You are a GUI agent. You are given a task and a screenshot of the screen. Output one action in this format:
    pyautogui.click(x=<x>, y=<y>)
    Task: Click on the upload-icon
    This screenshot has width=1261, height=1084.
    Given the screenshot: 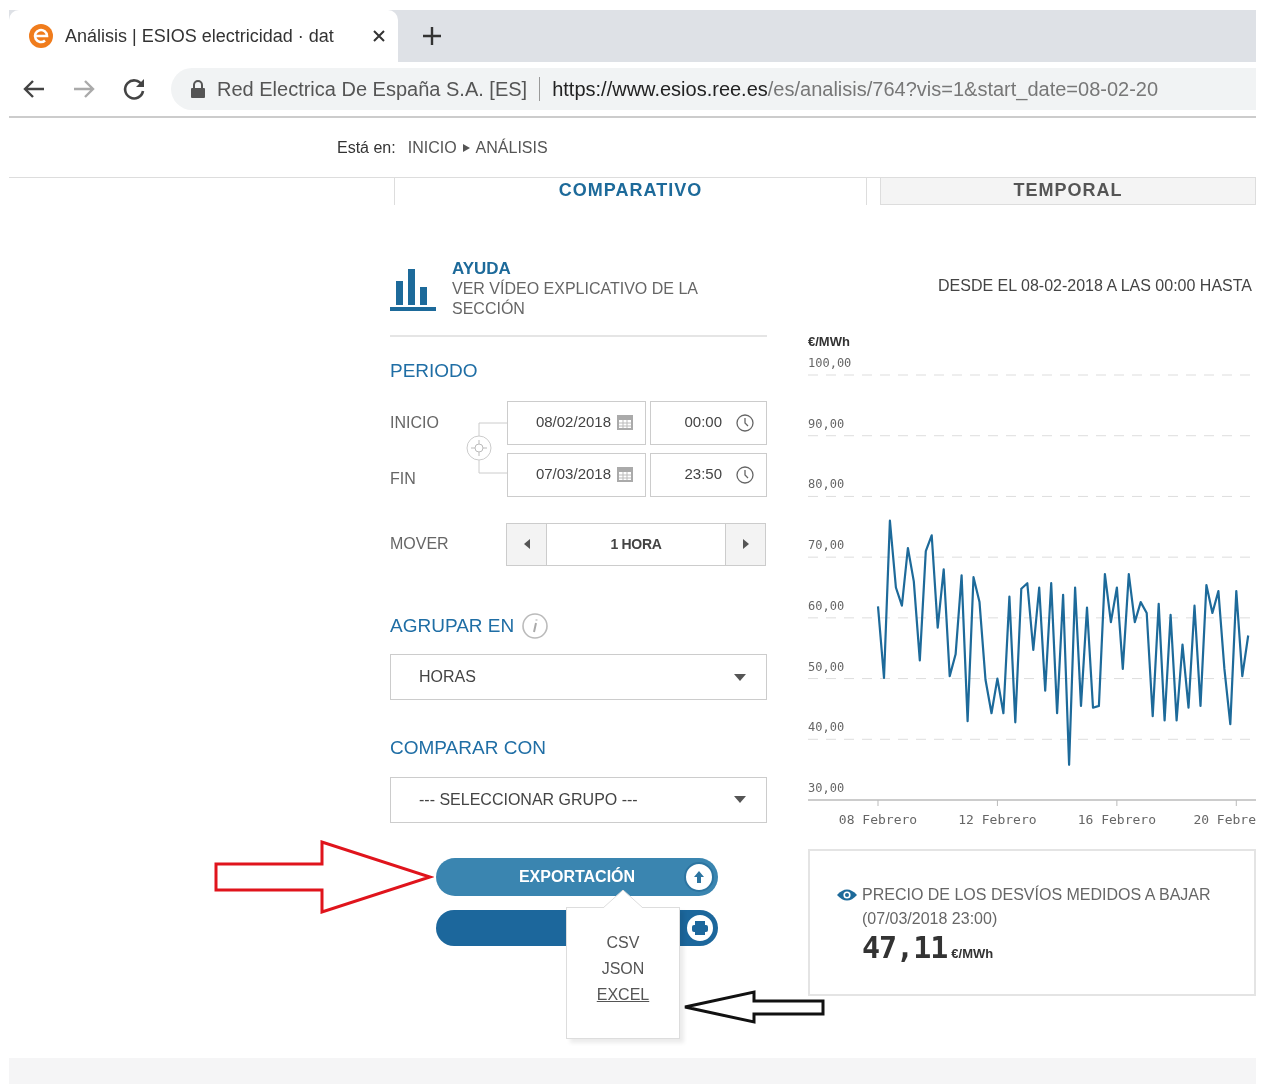 What is the action you would take?
    pyautogui.click(x=699, y=876)
    